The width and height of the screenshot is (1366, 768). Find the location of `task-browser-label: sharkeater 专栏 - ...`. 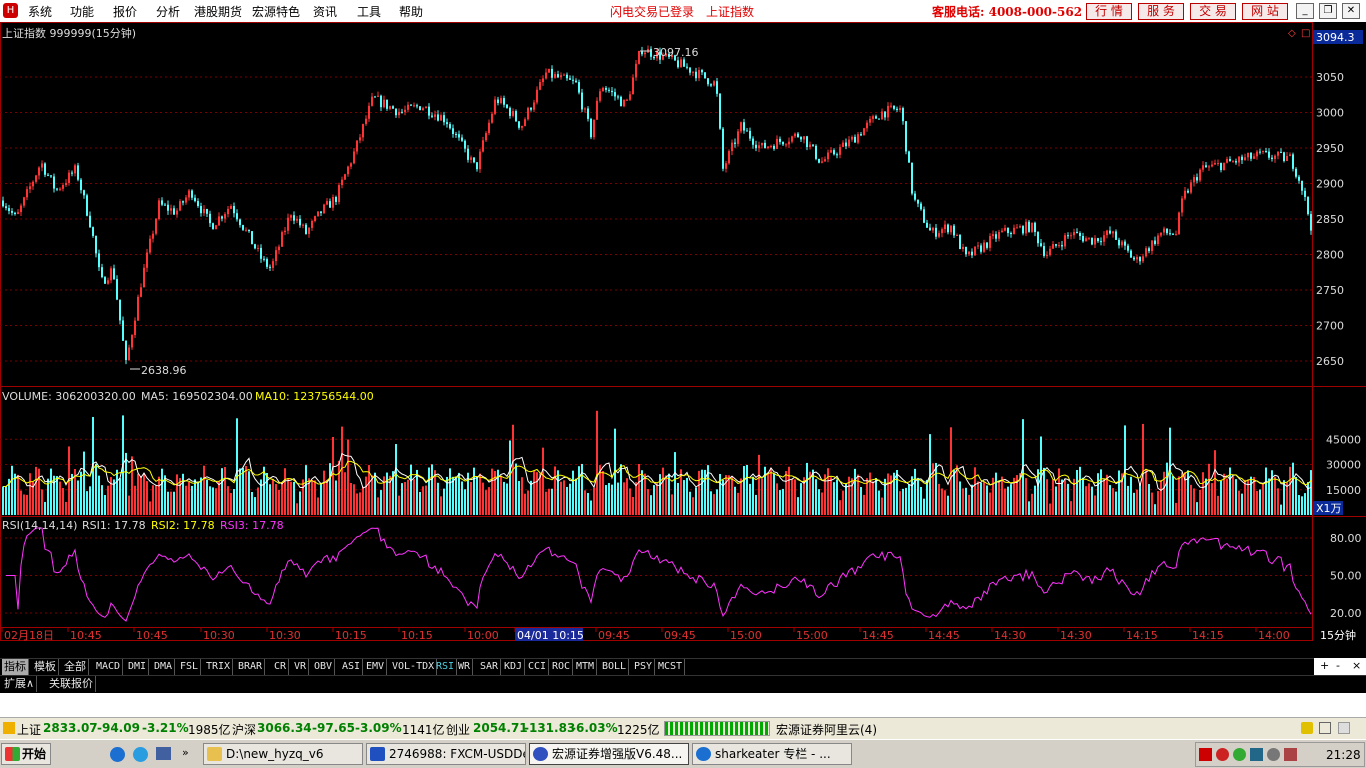

task-browser-label: sharkeater 专栏 - ... is located at coordinates (773, 754).